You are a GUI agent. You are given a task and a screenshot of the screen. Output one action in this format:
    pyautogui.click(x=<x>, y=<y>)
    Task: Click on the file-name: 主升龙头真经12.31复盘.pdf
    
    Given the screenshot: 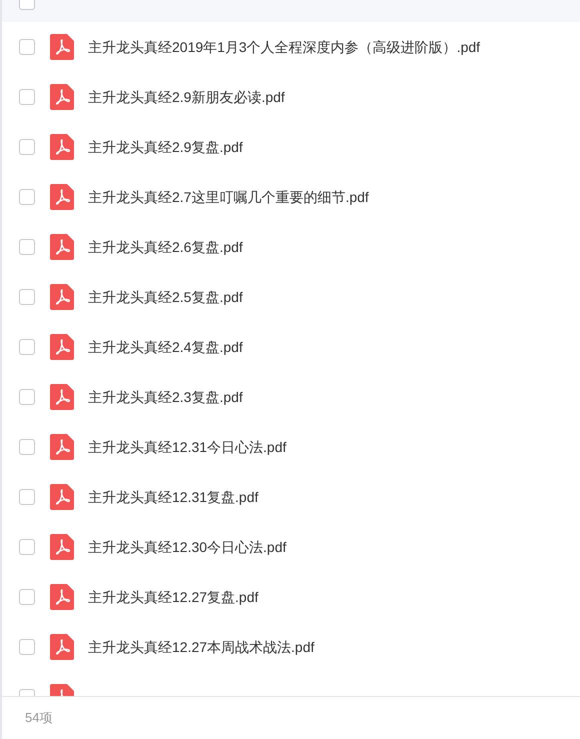 What is the action you would take?
    pyautogui.click(x=173, y=497)
    